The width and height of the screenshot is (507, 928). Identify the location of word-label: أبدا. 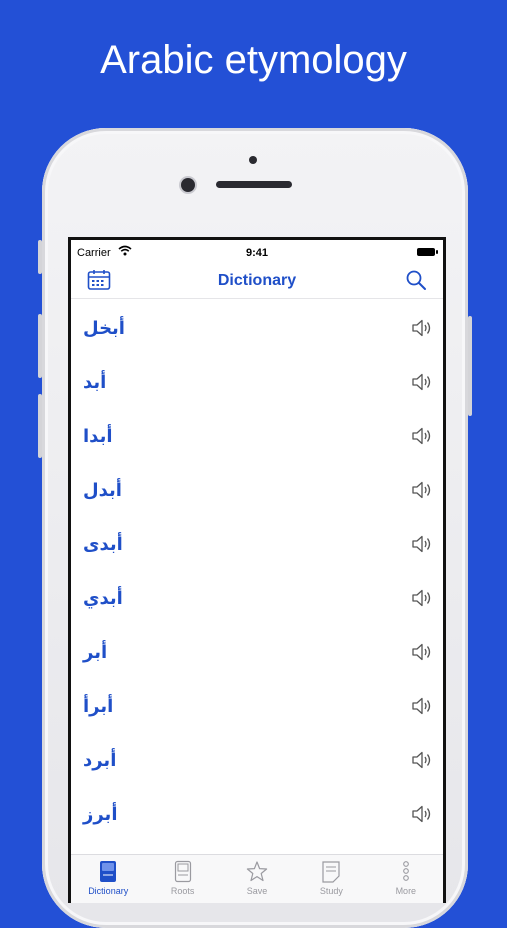
(98, 436).